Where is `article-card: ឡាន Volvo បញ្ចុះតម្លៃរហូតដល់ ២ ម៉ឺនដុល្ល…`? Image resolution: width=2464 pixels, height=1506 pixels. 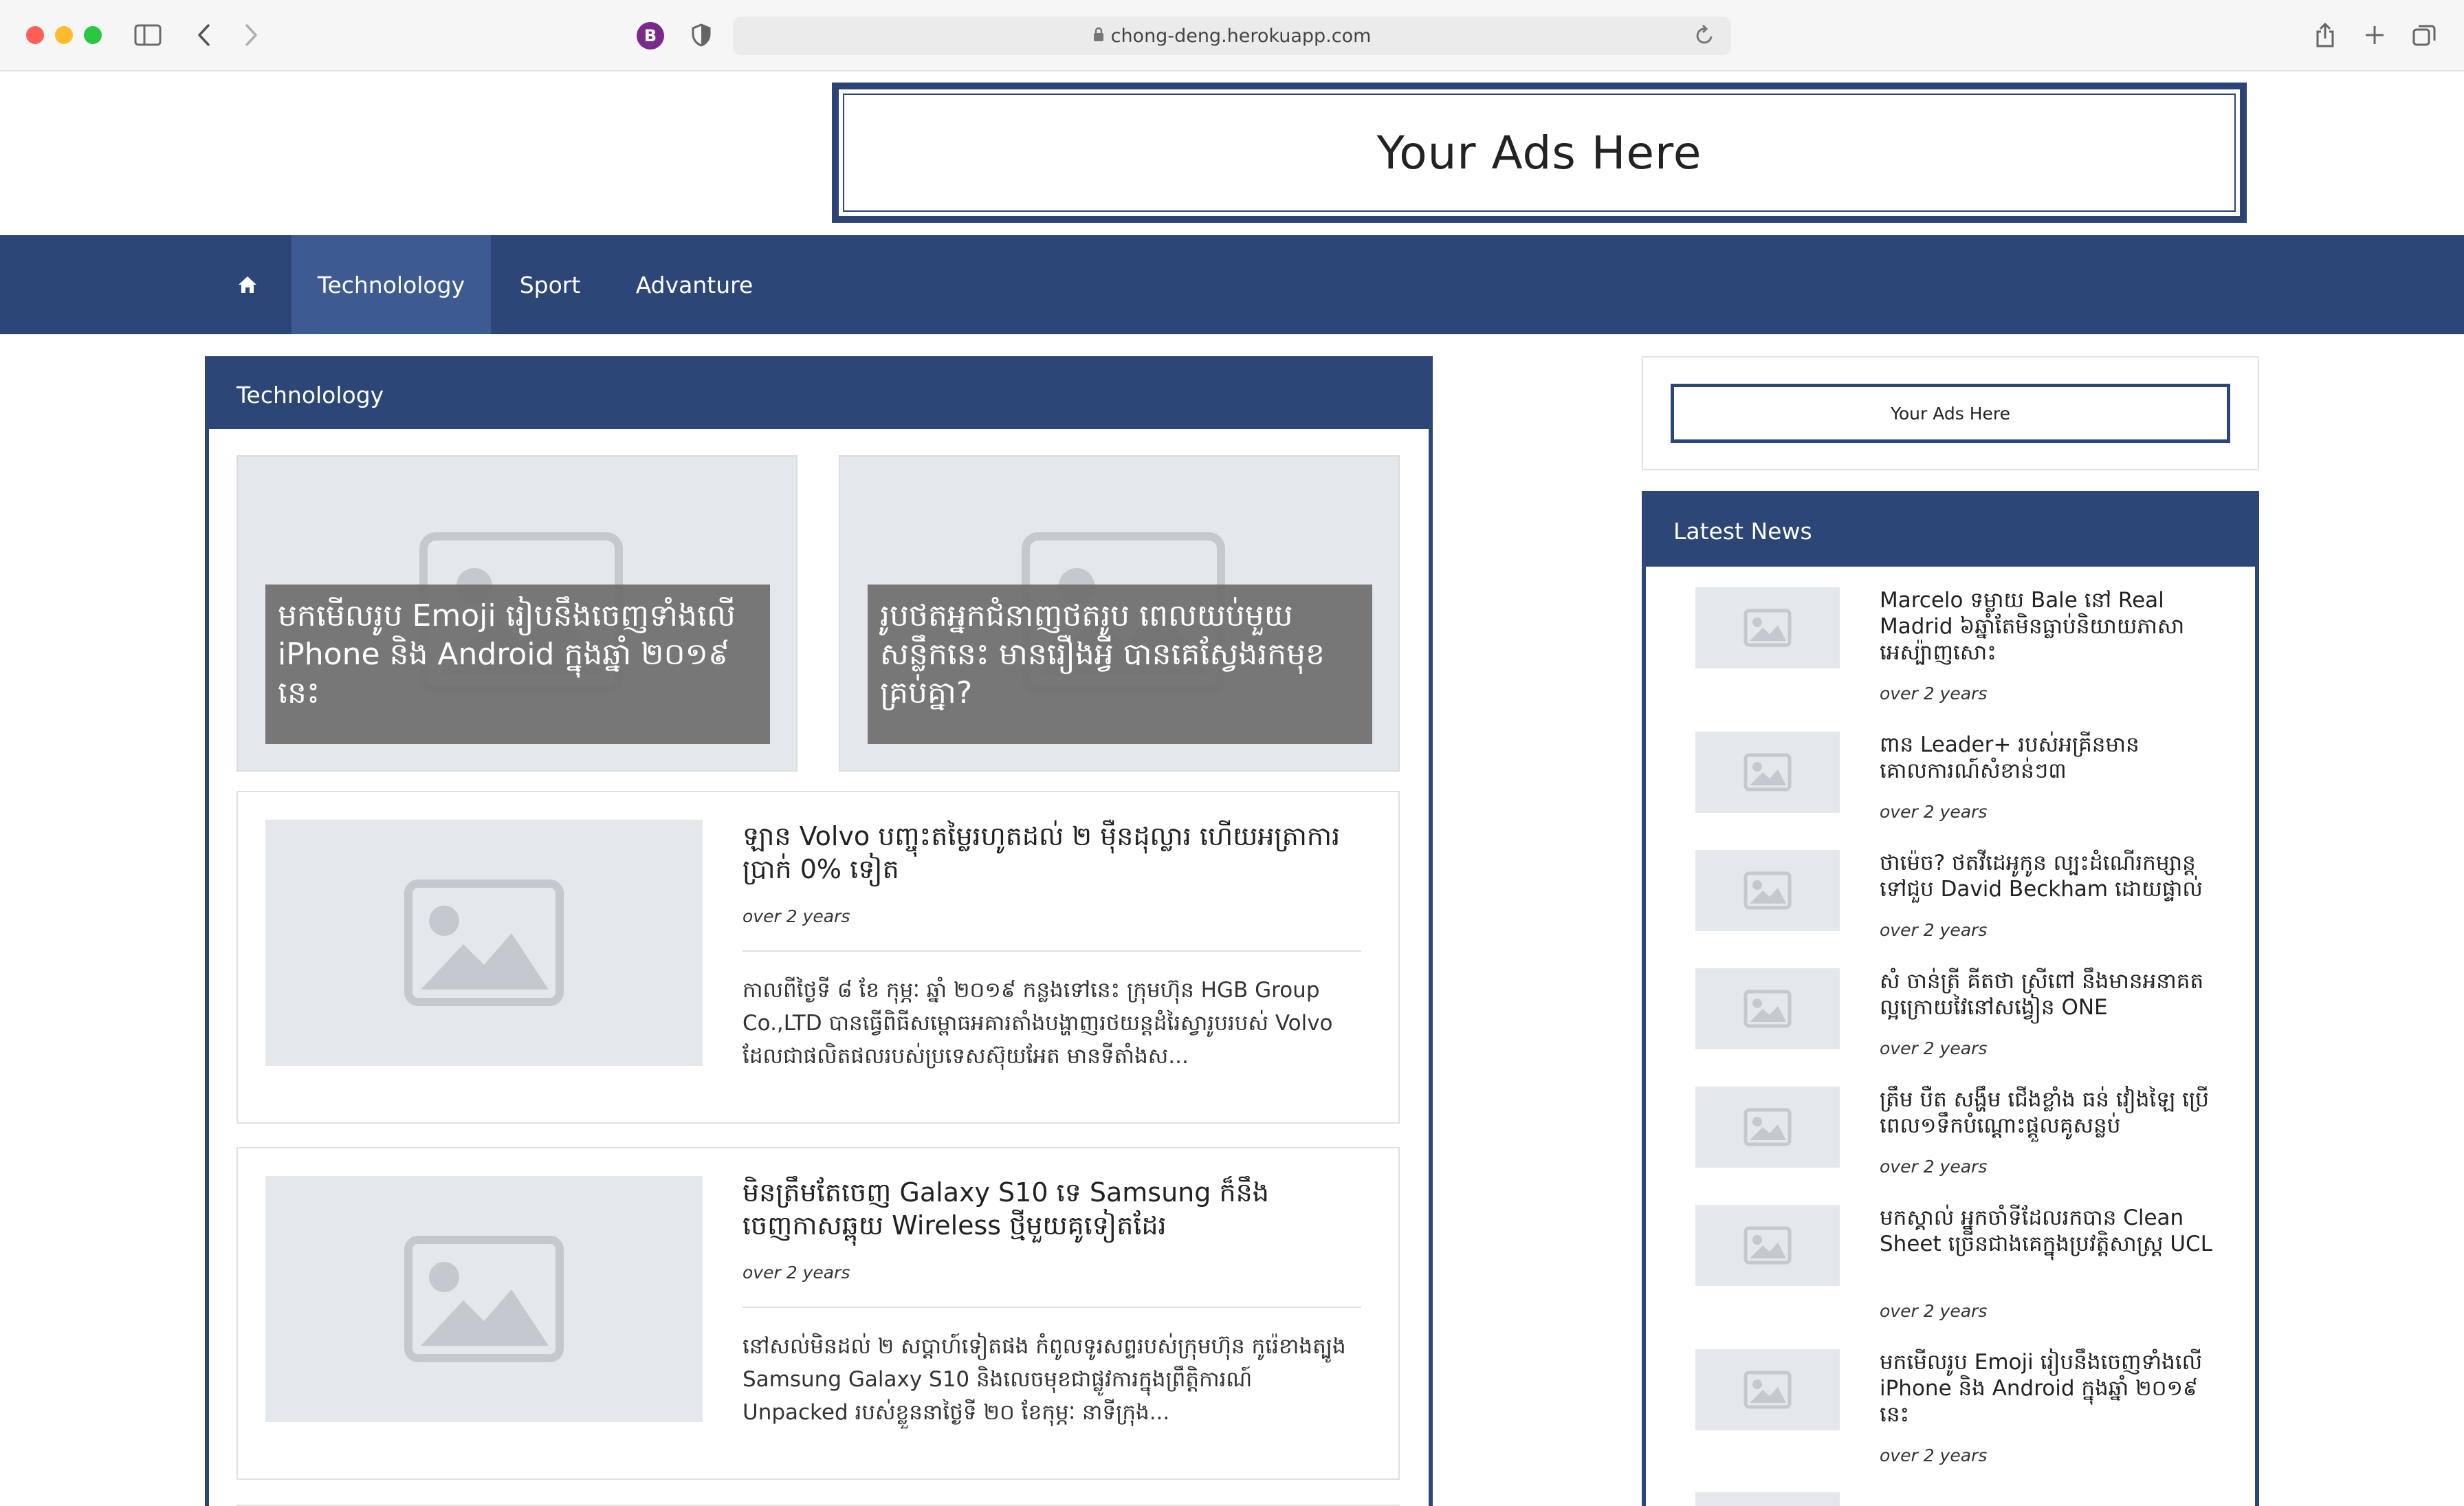
article-card: ឡាន Volvo បញ្ចុះតម្លៃរហូតដល់ ២ ម៉ឺនដុល្ល… is located at coordinates (818, 957).